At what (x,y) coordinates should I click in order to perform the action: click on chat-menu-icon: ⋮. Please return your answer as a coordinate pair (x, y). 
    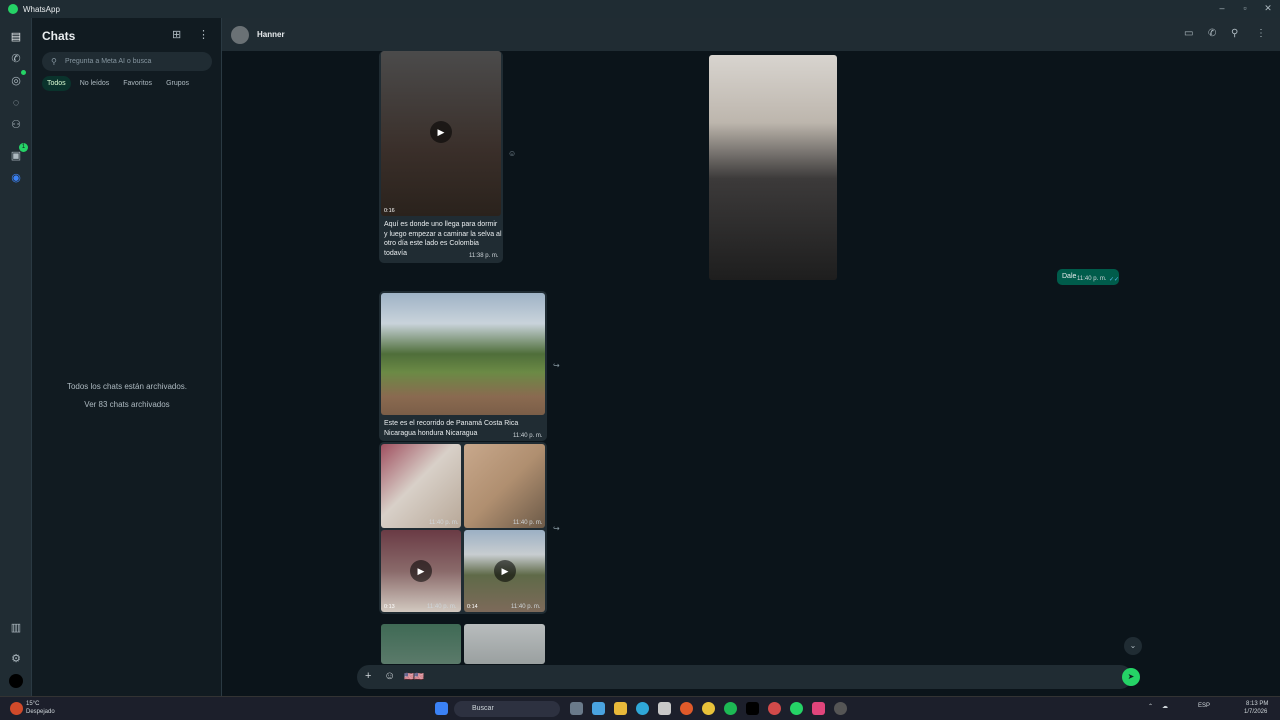
    Looking at the image, I should click on (1261, 33).